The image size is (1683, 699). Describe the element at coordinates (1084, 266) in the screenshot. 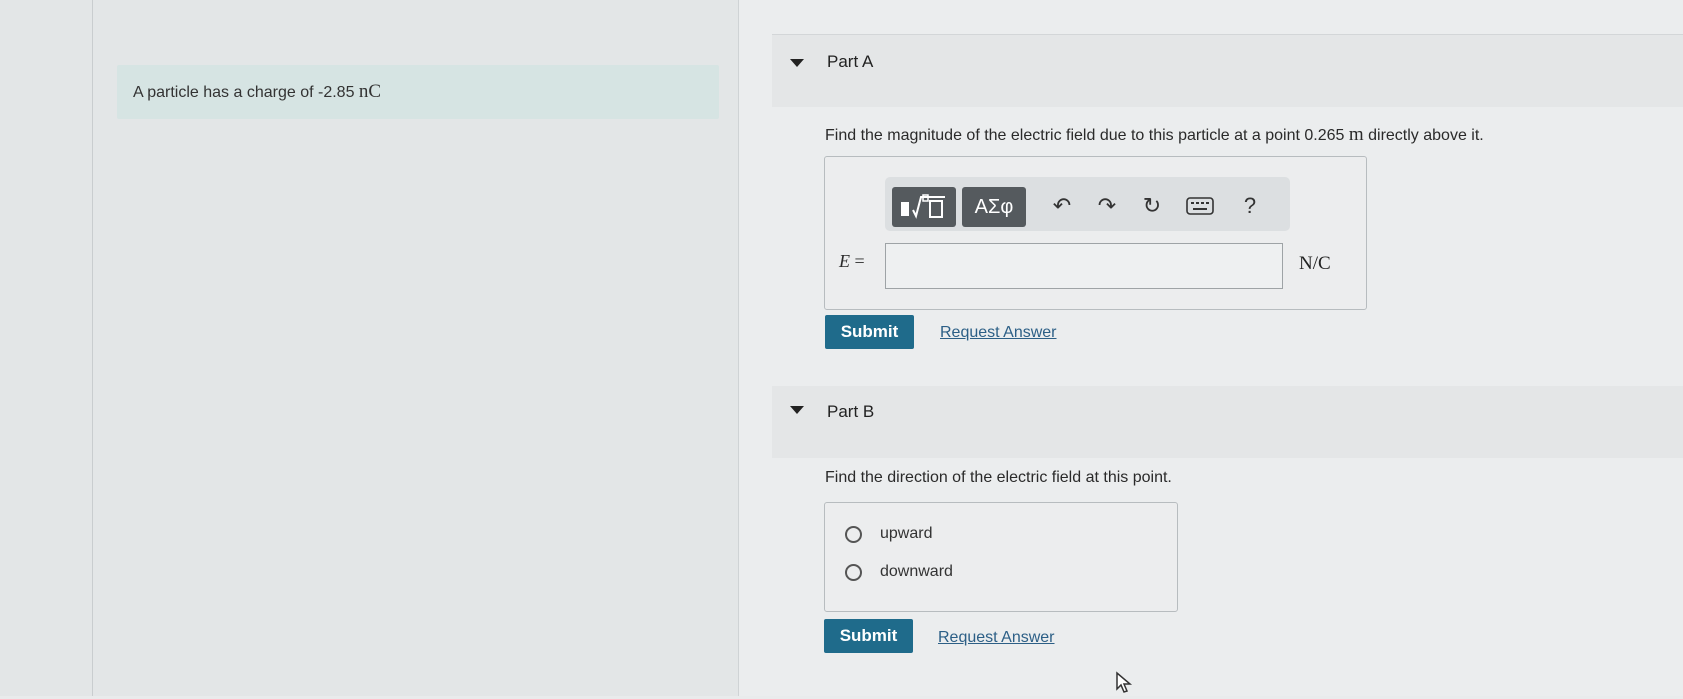

I see `answer-input` at that location.